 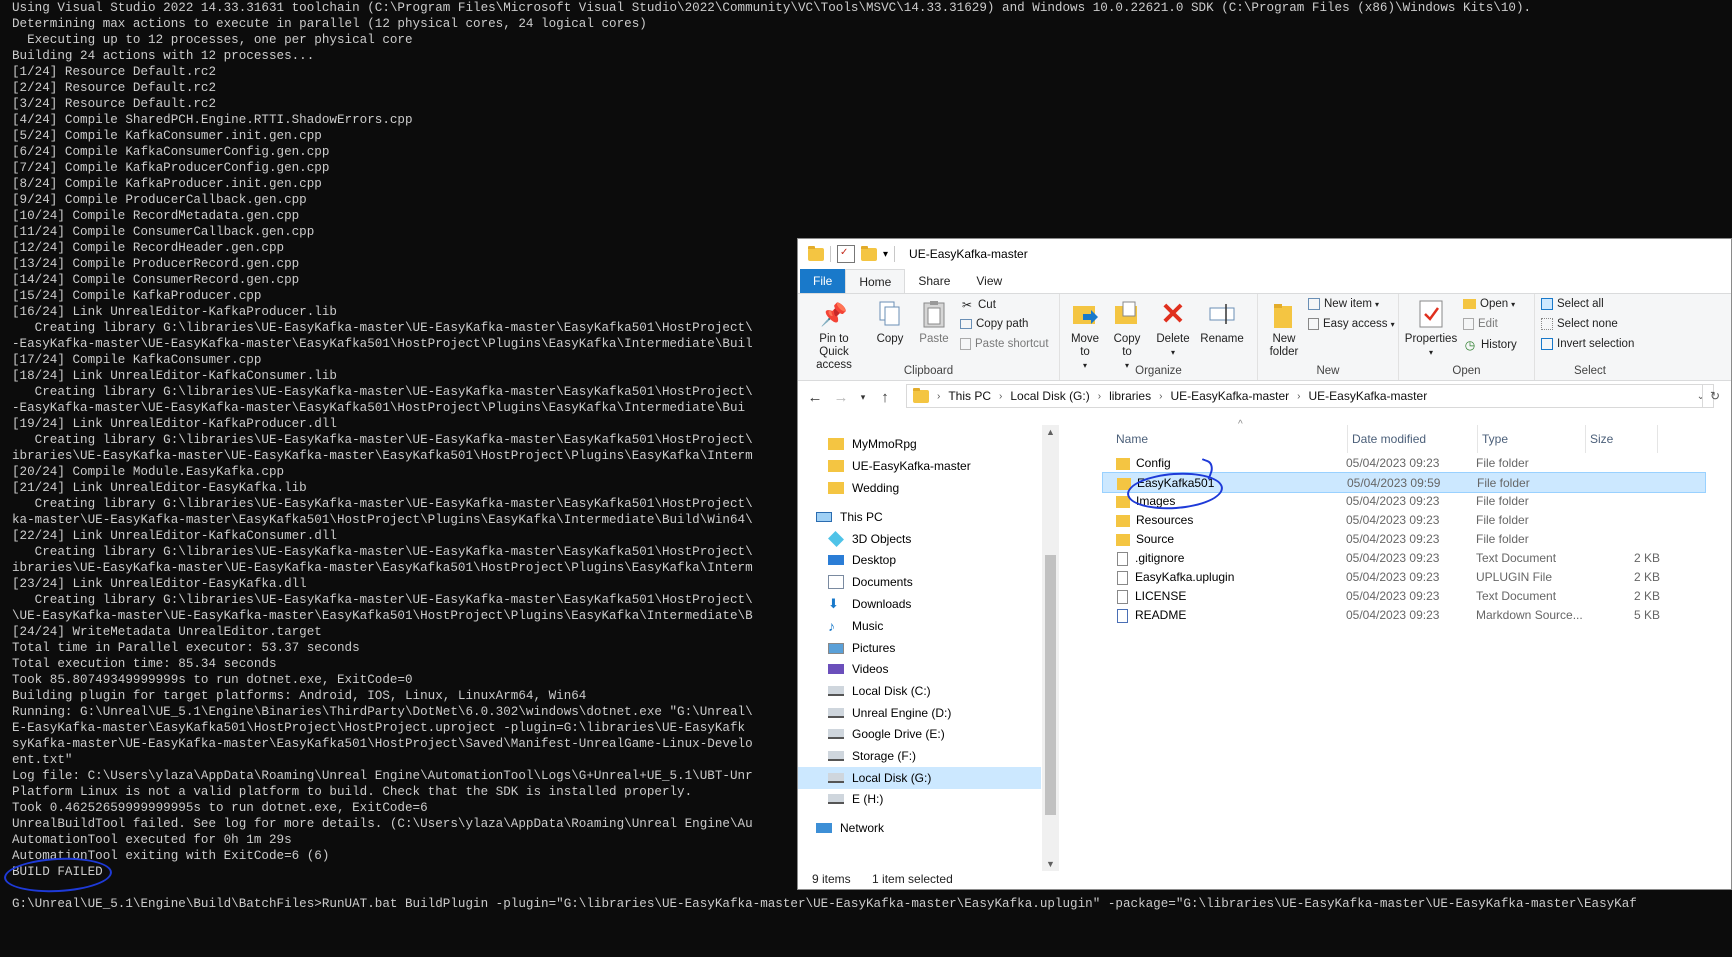 I want to click on pin-icon: 📌, so click(x=834, y=314).